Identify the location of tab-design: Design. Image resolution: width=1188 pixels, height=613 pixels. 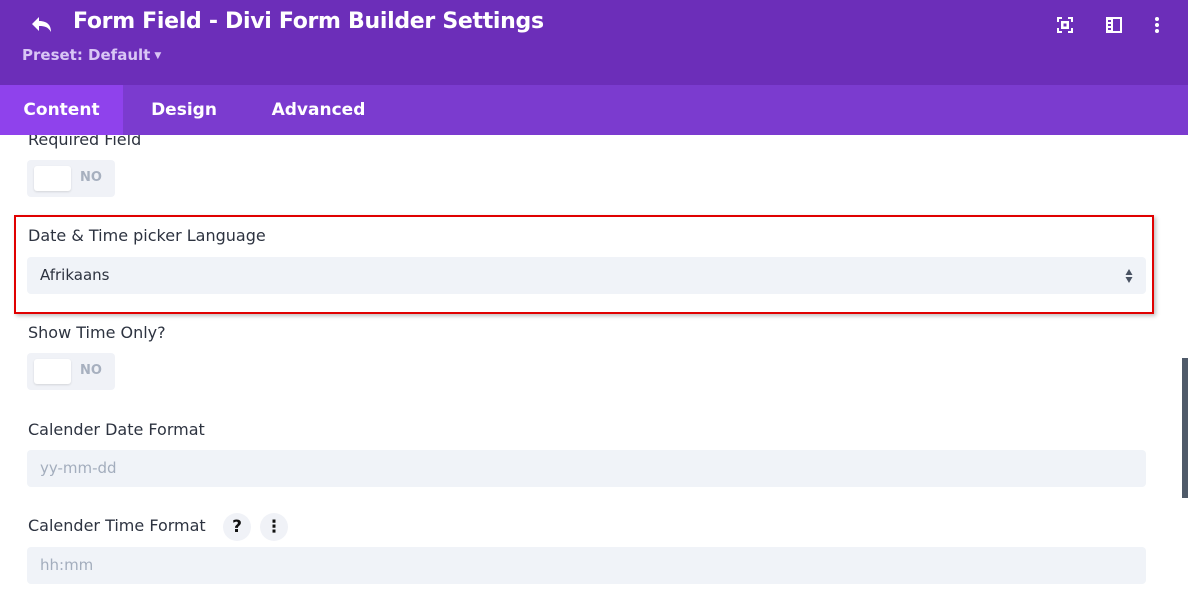
(184, 110).